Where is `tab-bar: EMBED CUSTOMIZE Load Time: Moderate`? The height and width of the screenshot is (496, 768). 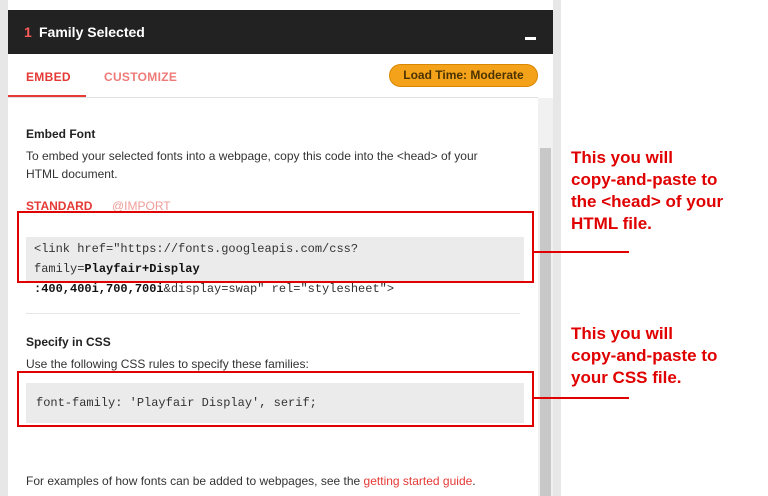 tab-bar: EMBED CUSTOMIZE Load Time: Moderate is located at coordinates (273, 76).